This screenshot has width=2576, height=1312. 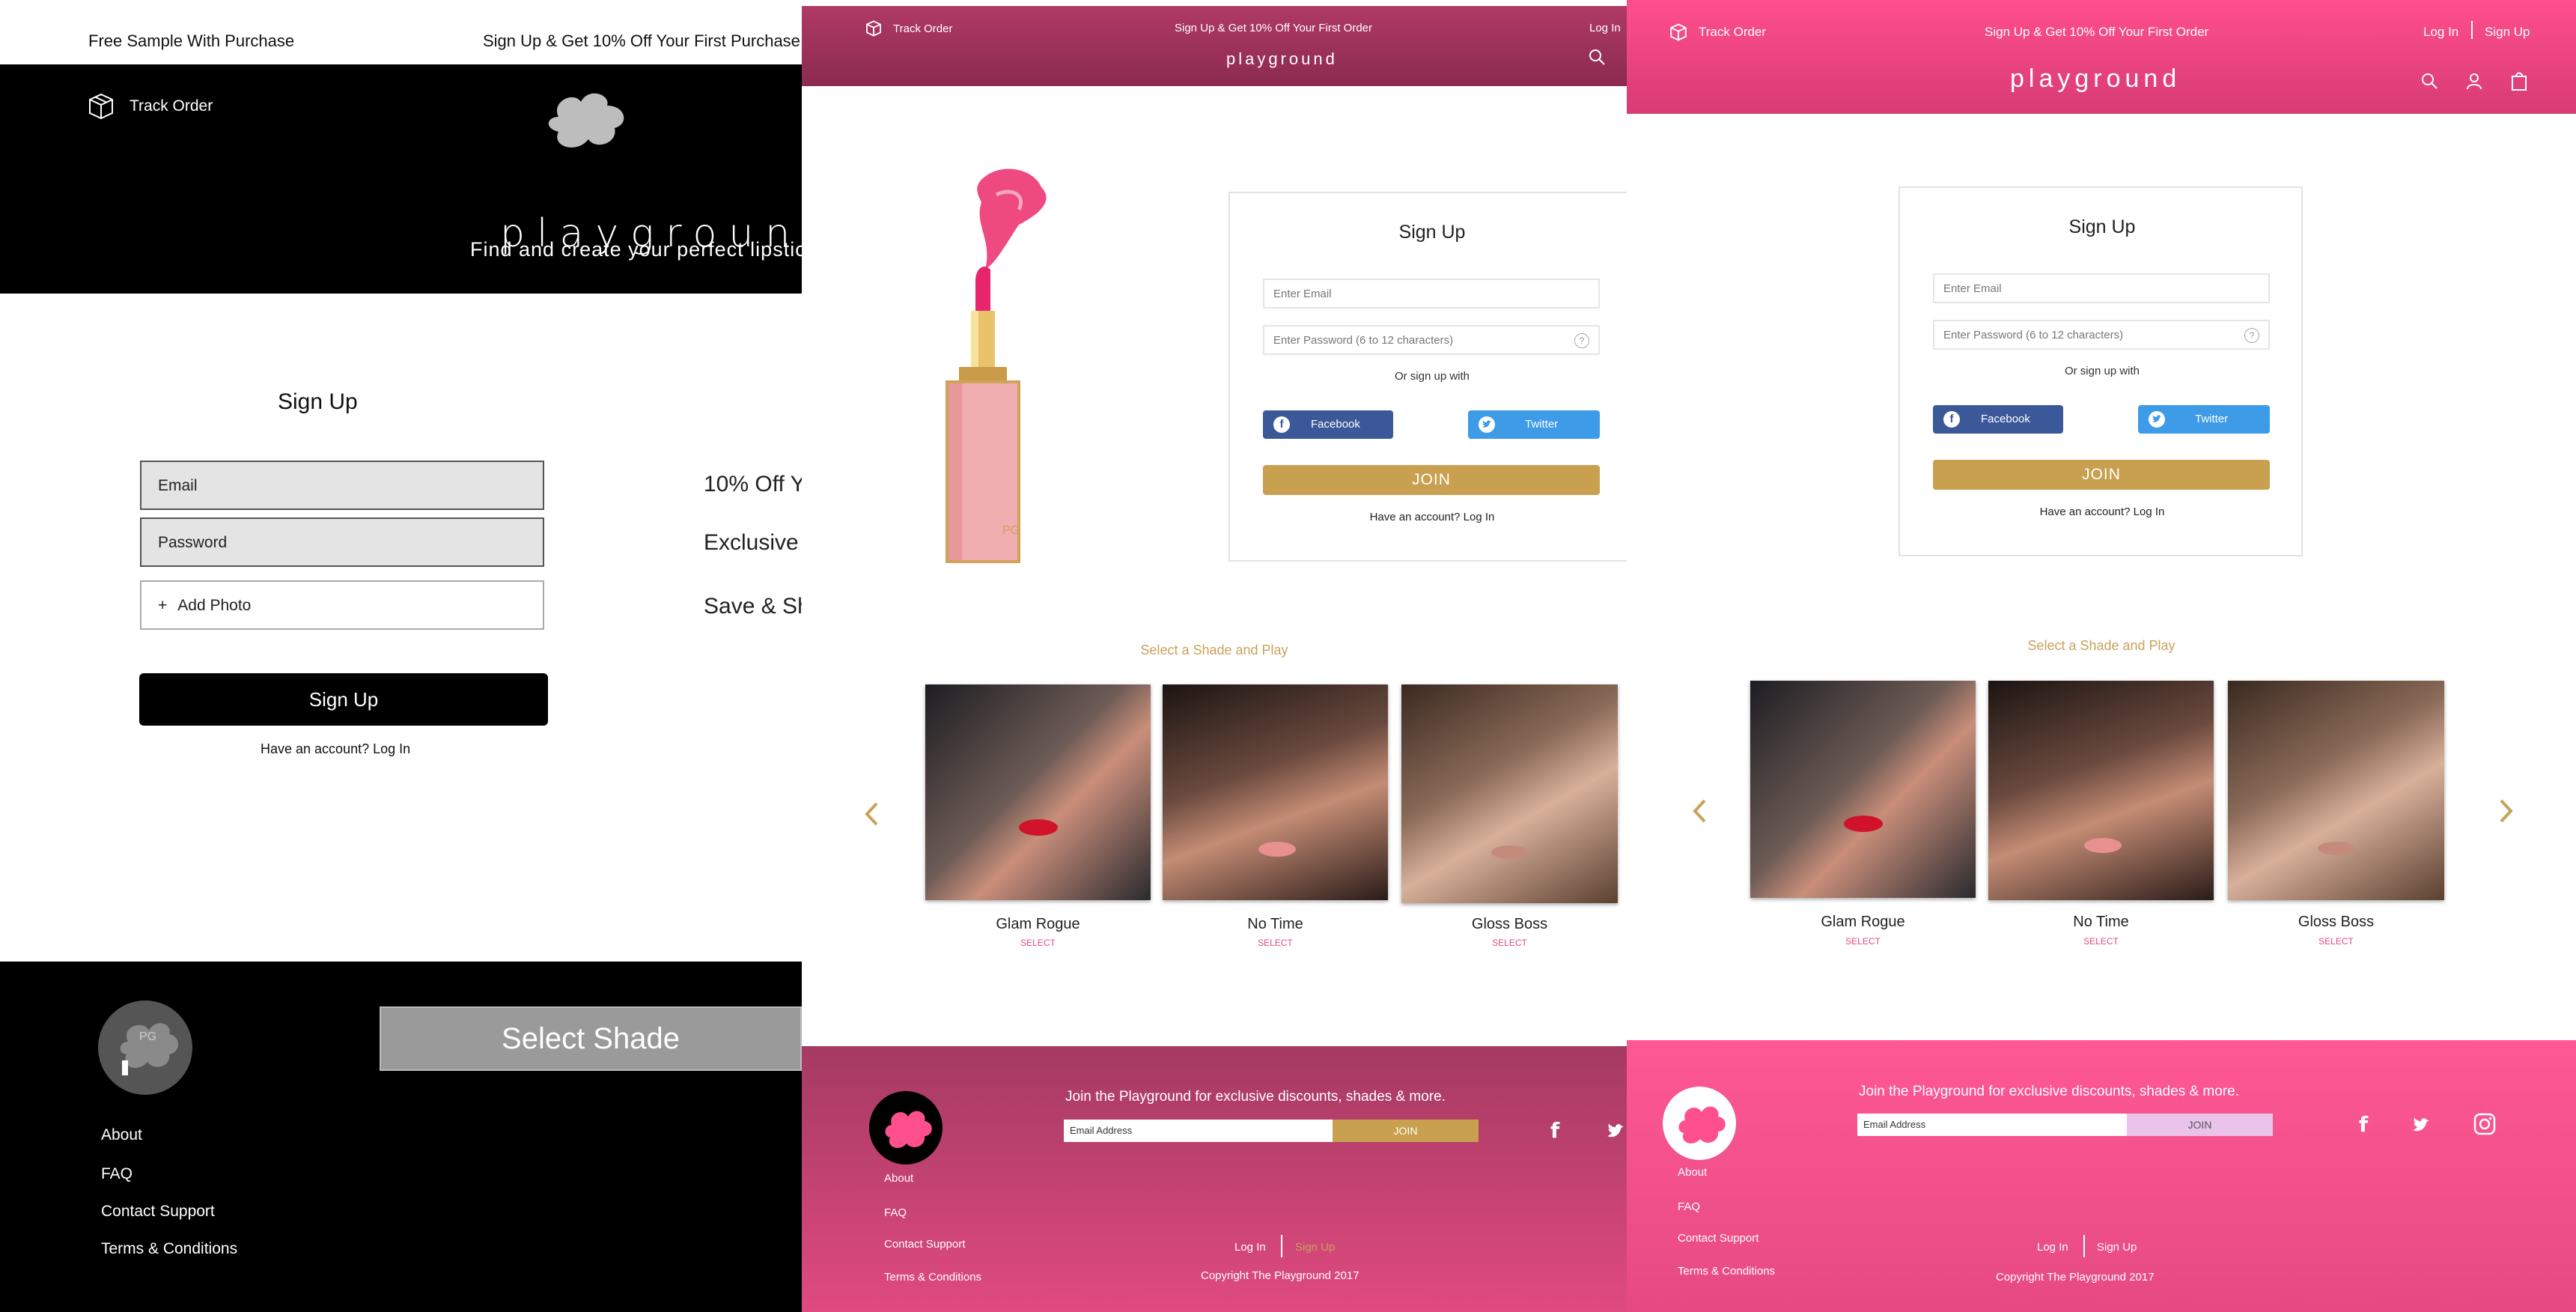 What do you see at coordinates (342, 542) in the screenshot?
I see `password-field: Password` at bounding box center [342, 542].